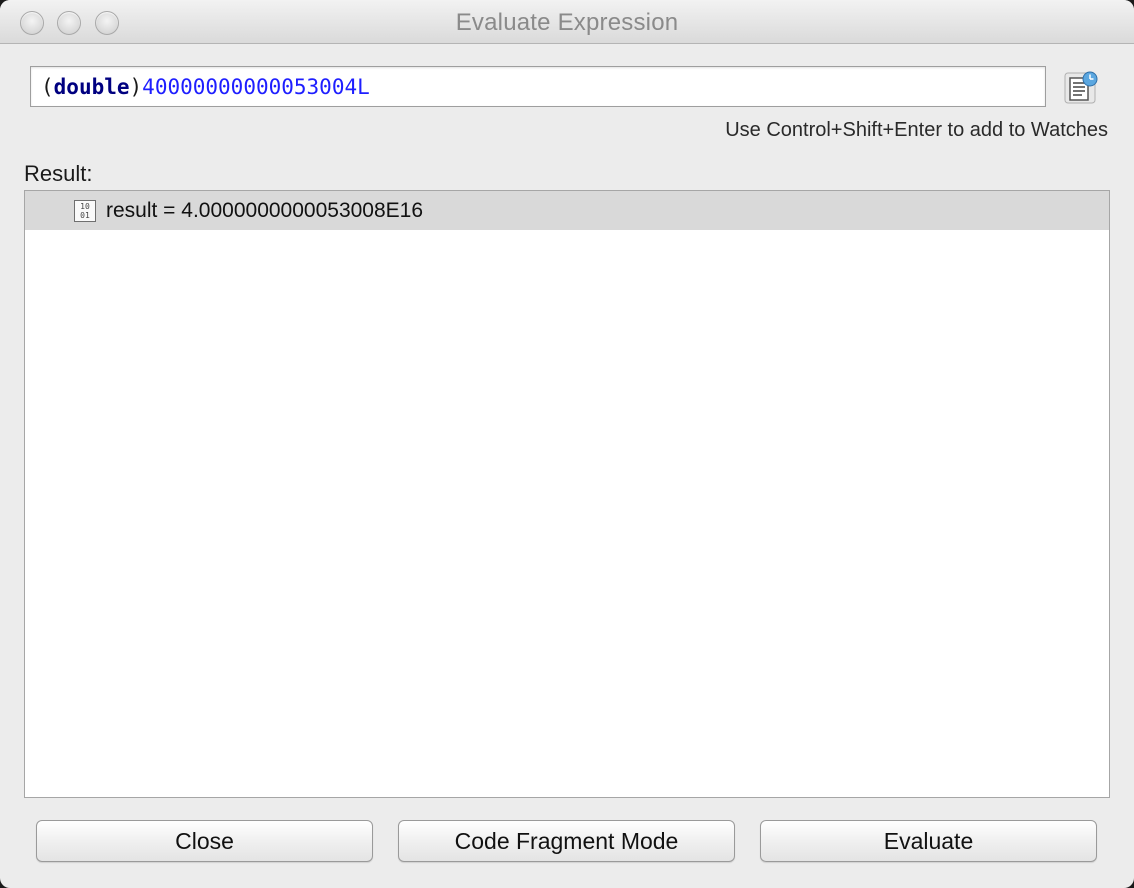  What do you see at coordinates (538, 86) in the screenshot?
I see `expression-input: (double)40000000000053004L` at bounding box center [538, 86].